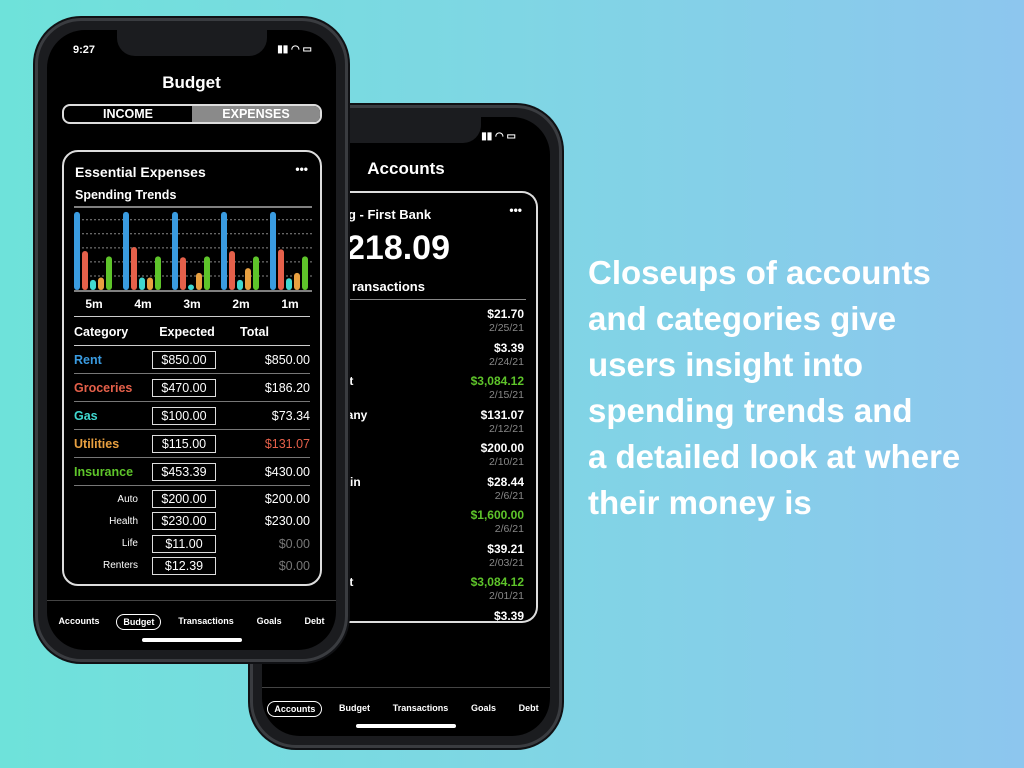 This screenshot has width=1024, height=768. What do you see at coordinates (390, 214) in the screenshot?
I see `account-name: g - First Bank` at bounding box center [390, 214].